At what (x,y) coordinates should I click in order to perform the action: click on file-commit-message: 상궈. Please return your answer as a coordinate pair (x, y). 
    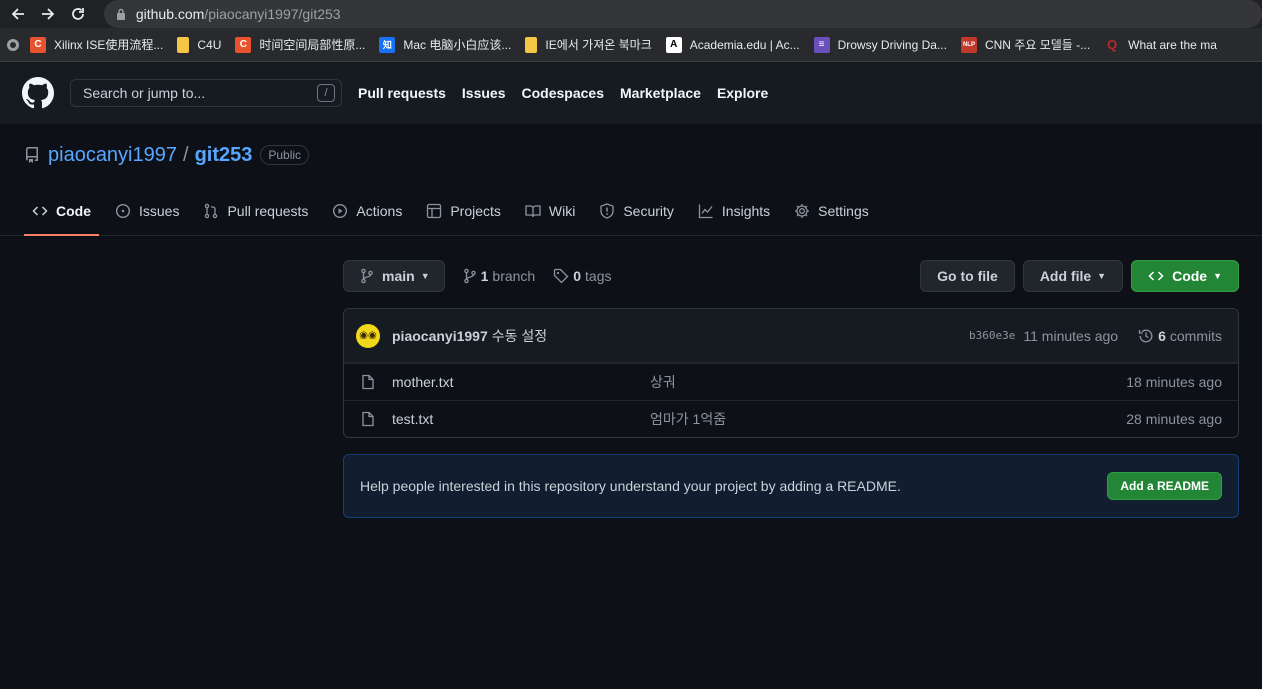
    Looking at the image, I should click on (888, 382).